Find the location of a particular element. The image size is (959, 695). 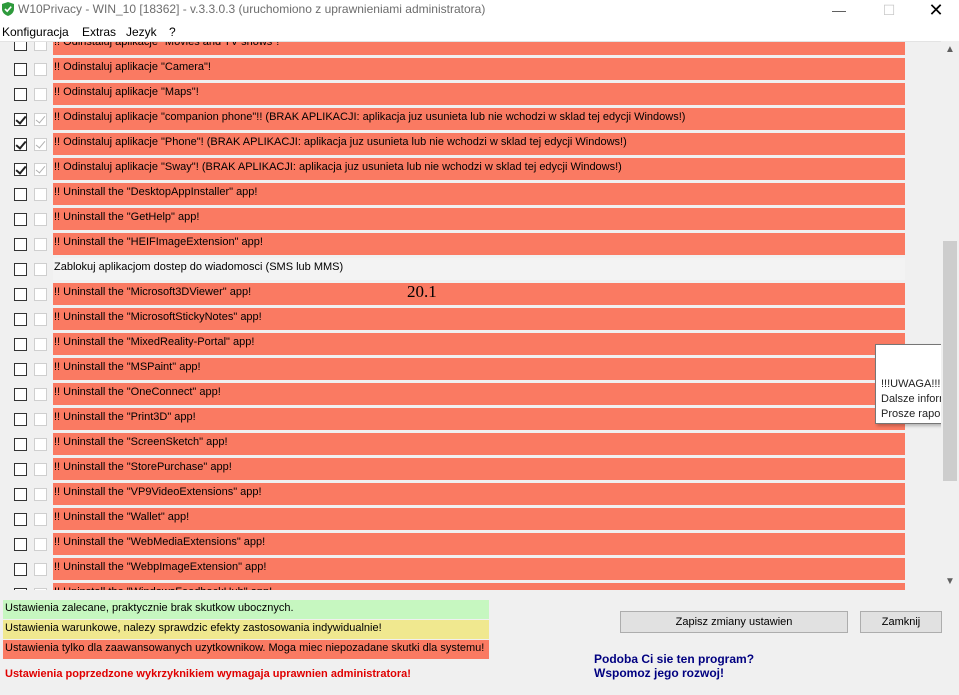

setting-row: !! Uninstall the "OneConnect" app! is located at coordinates (470, 394).